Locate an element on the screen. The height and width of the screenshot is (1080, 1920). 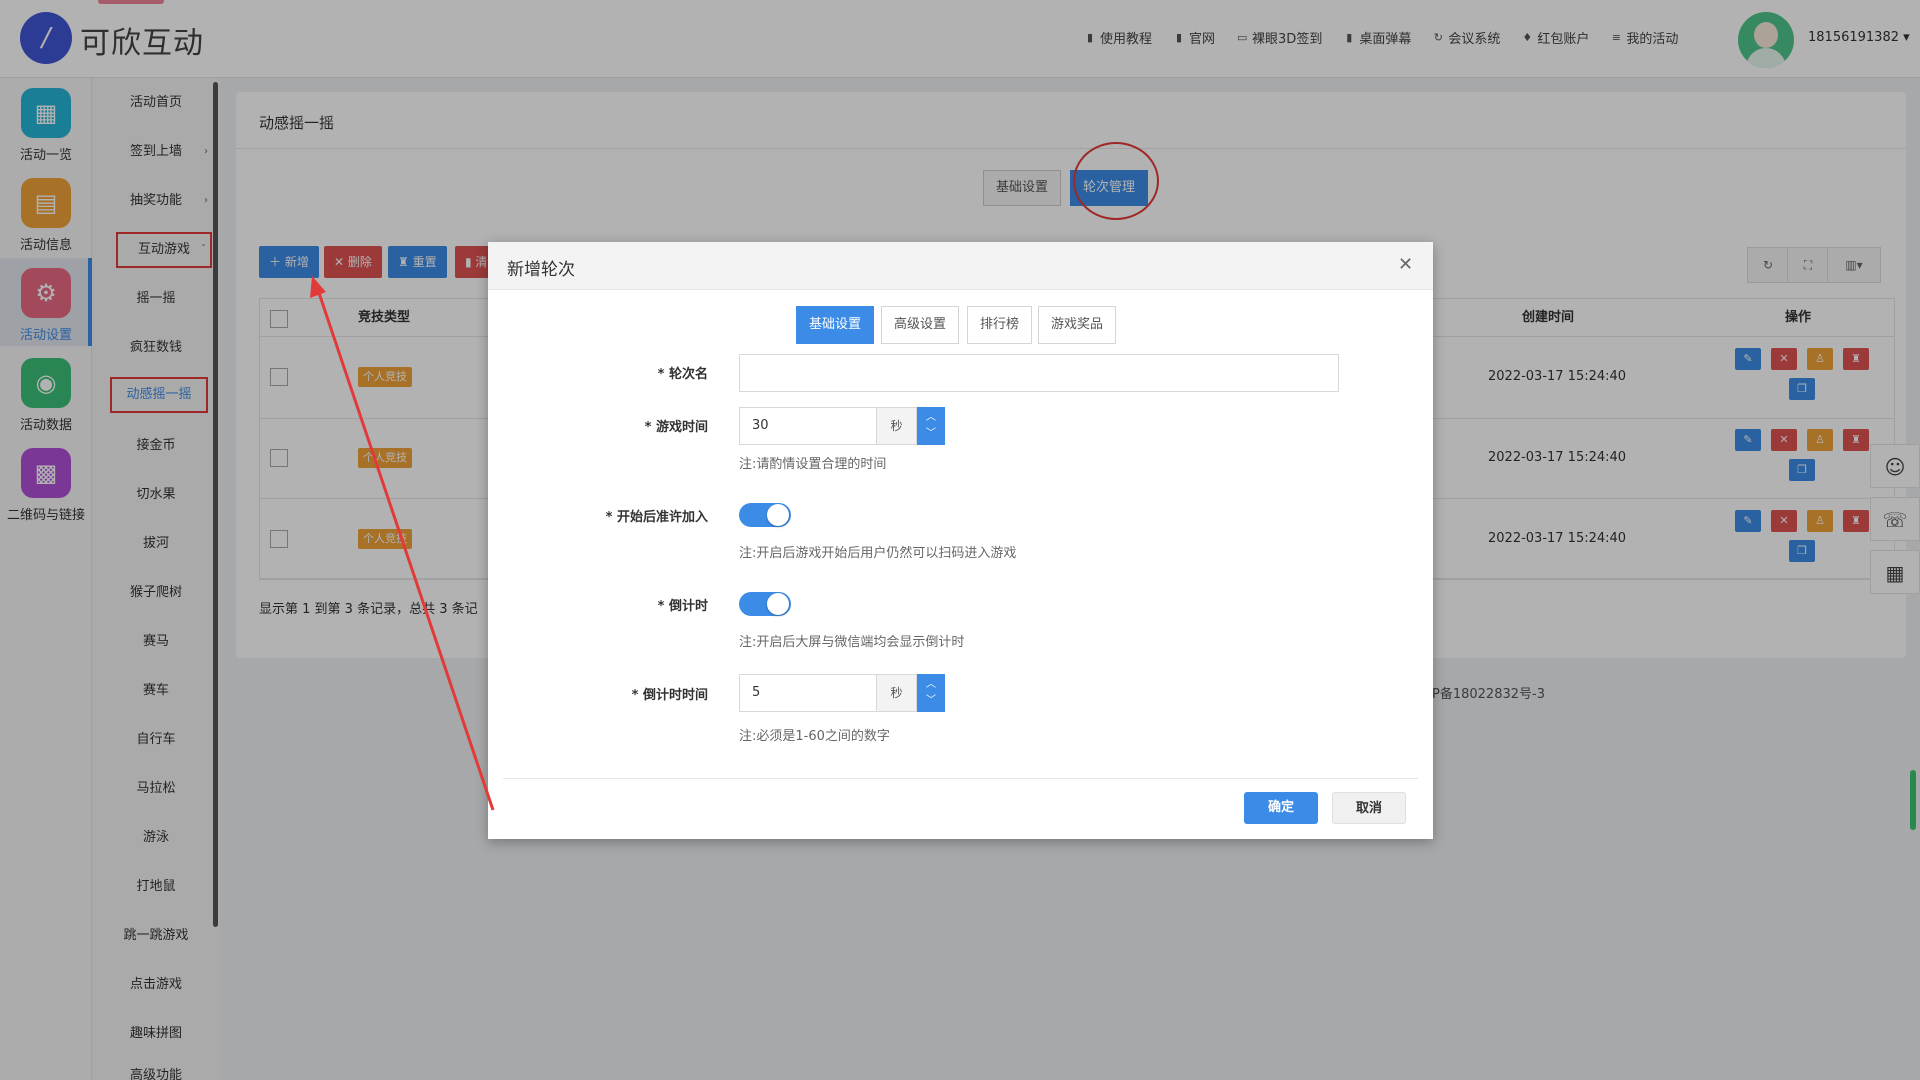
round-name-label: * 轮次名 is located at coordinates (682, 374).